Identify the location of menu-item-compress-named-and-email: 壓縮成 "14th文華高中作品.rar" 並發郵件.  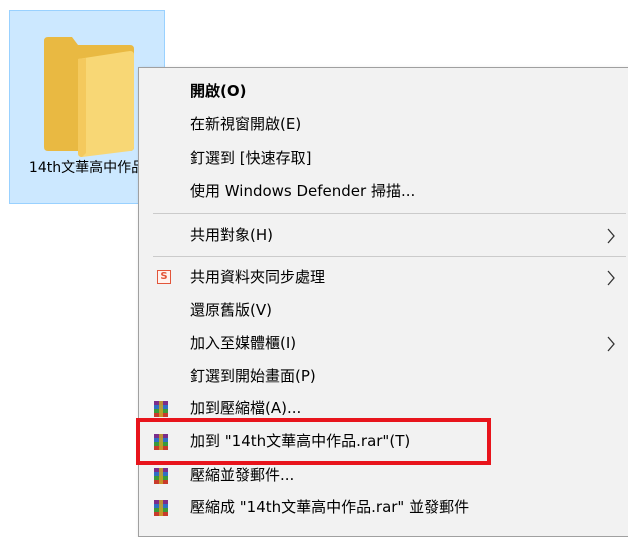
(383, 507).